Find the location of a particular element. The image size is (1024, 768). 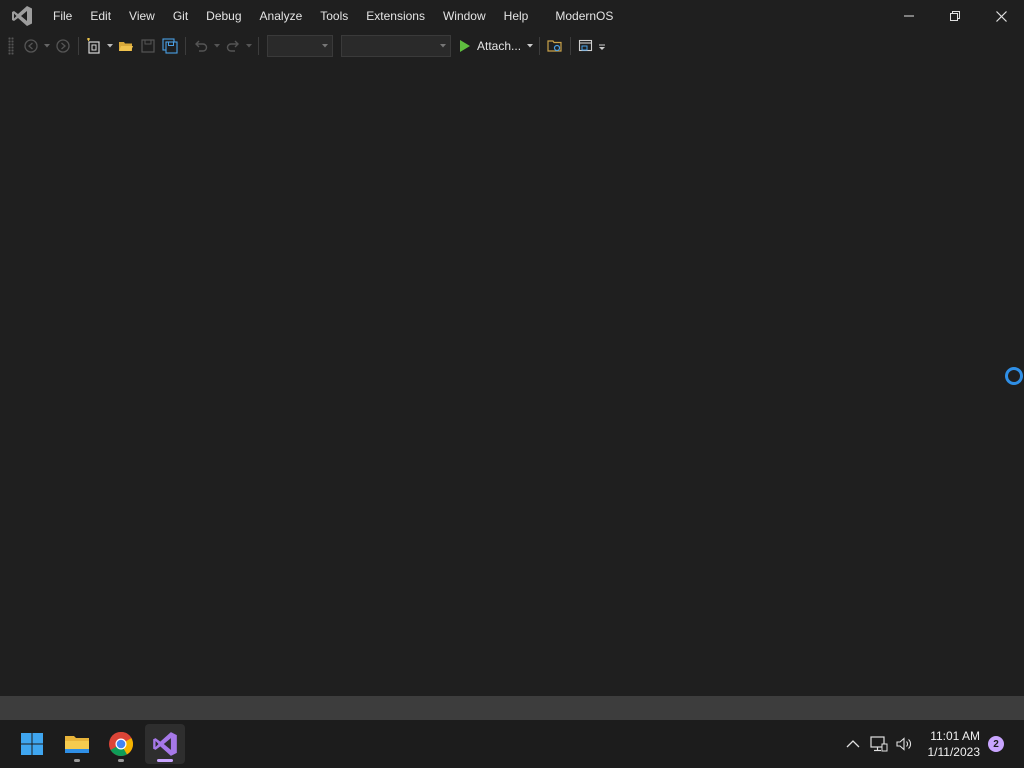

attach-dropdown is located at coordinates (530, 46).